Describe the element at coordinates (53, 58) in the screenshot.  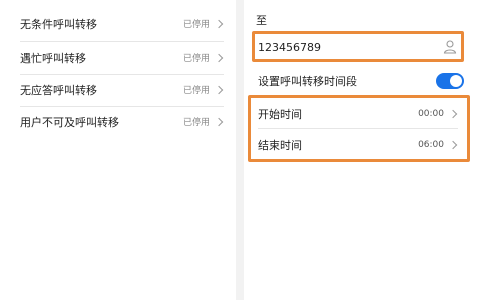
I see `list-item-label: 遇忙呼叫转移` at that location.